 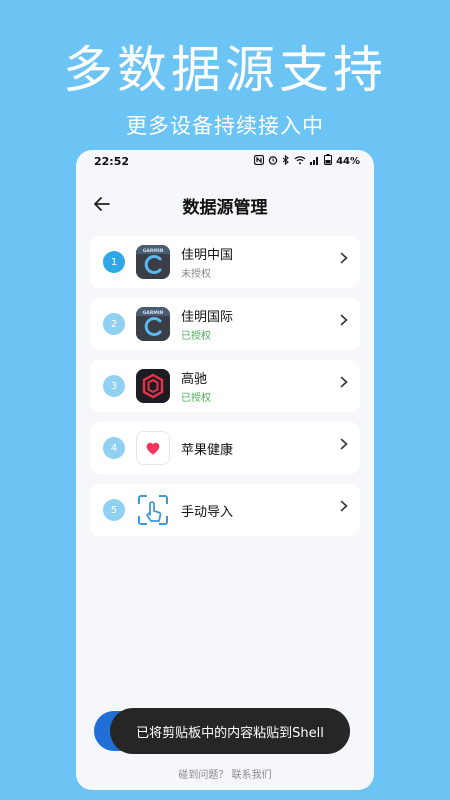 I want to click on apple-health-icon, so click(x=153, y=448).